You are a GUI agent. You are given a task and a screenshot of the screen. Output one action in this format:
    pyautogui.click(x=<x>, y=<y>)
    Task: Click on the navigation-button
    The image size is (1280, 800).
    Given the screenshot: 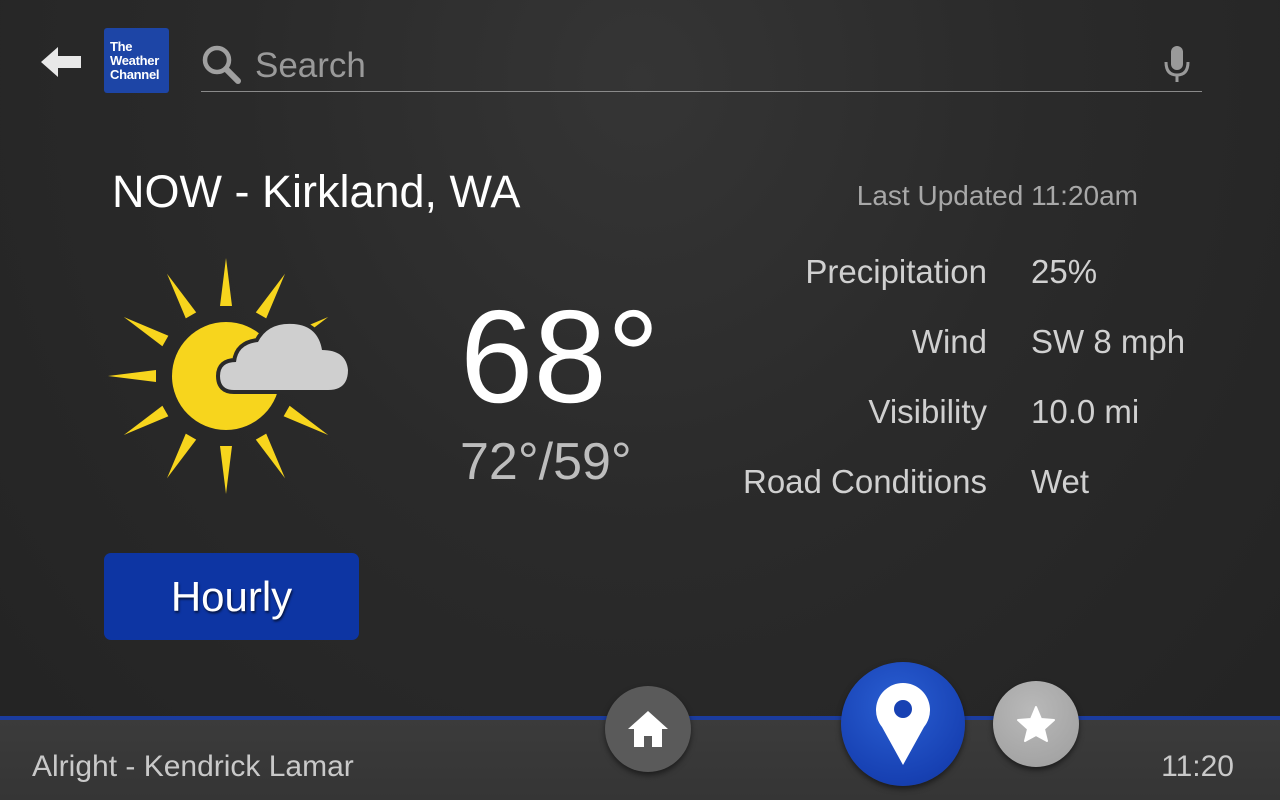 What is the action you would take?
    pyautogui.click(x=903, y=724)
    